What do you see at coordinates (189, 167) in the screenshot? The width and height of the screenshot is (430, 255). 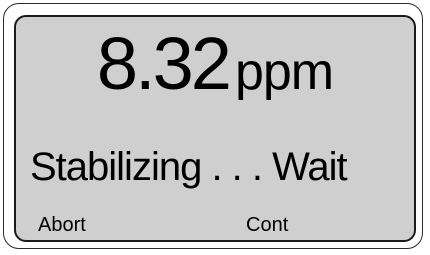 I see `status-message: Stabilizing . . . Wait` at bounding box center [189, 167].